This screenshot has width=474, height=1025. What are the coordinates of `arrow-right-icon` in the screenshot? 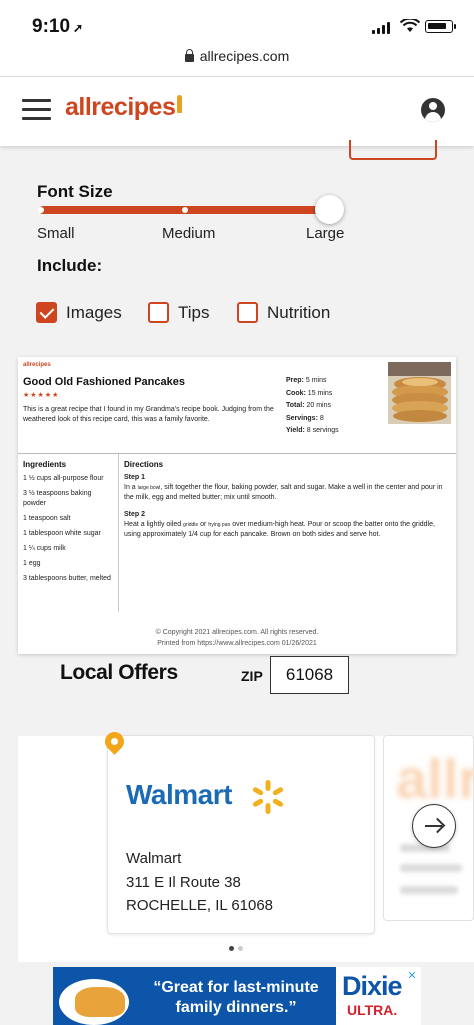 It's located at (434, 826).